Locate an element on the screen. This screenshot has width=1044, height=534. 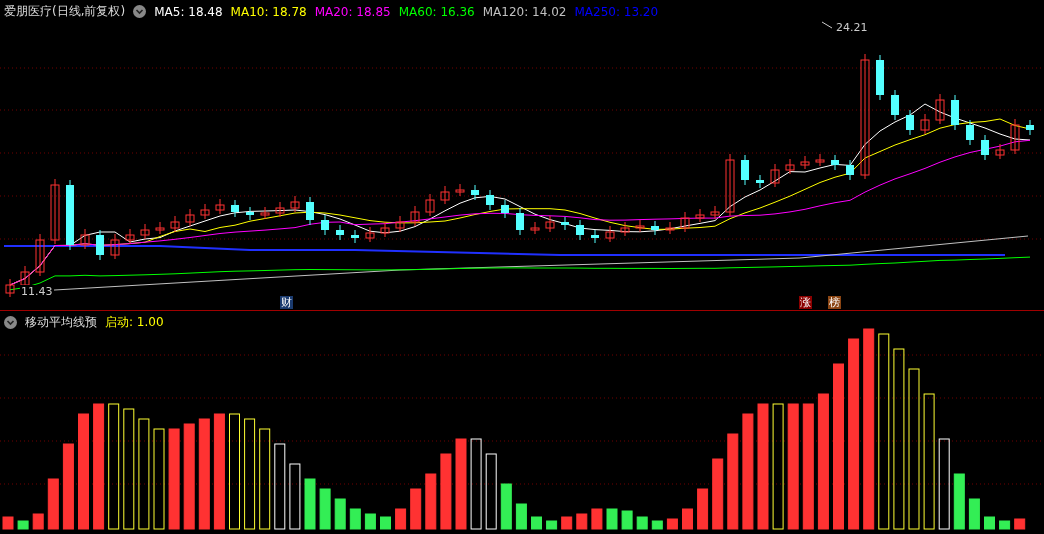
leader-line is located at coordinates (827, 25).